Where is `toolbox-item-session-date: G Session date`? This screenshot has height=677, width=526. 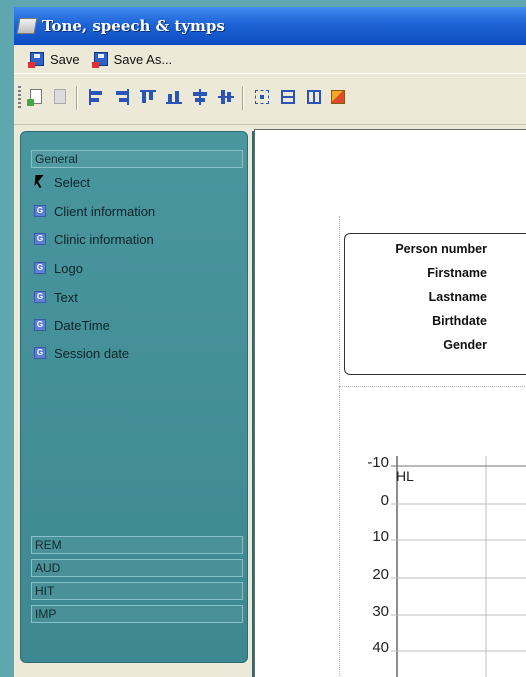
toolbox-item-session-date: G Session date is located at coordinates (81, 353).